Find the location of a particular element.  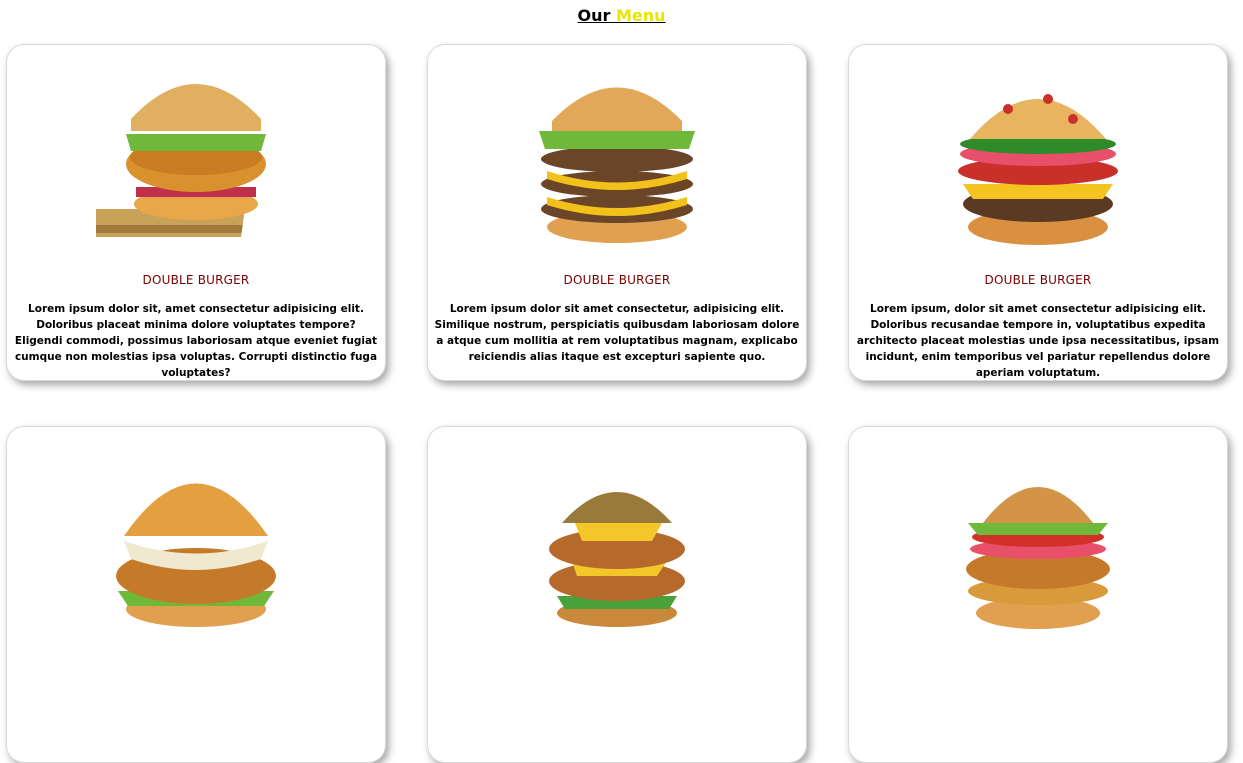

page-title-word-2: Menu is located at coordinates (640, 15).